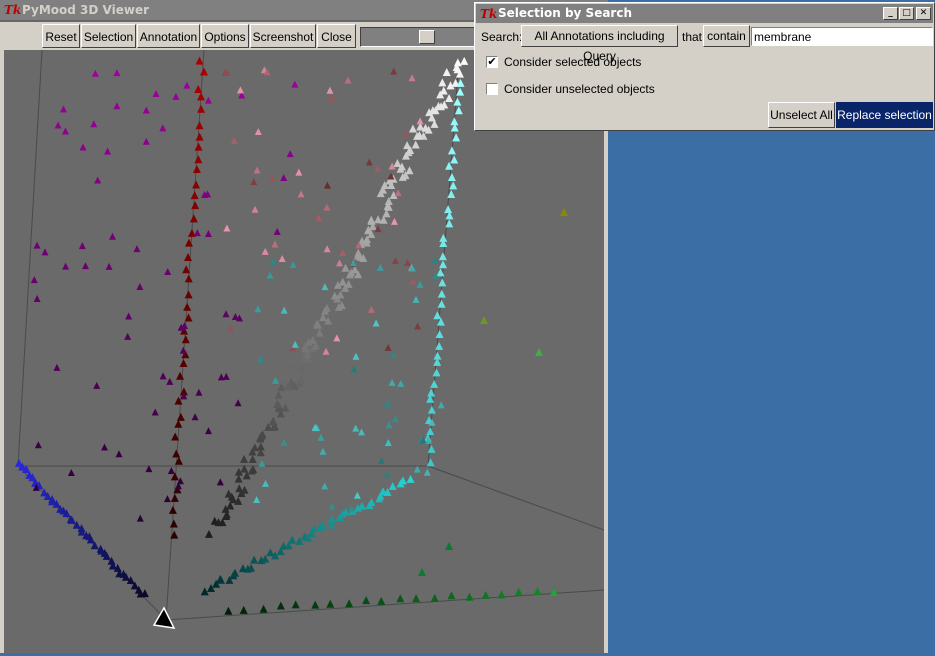  Describe the element at coordinates (61, 36) in the screenshot. I see `reset-button: Reset` at that location.